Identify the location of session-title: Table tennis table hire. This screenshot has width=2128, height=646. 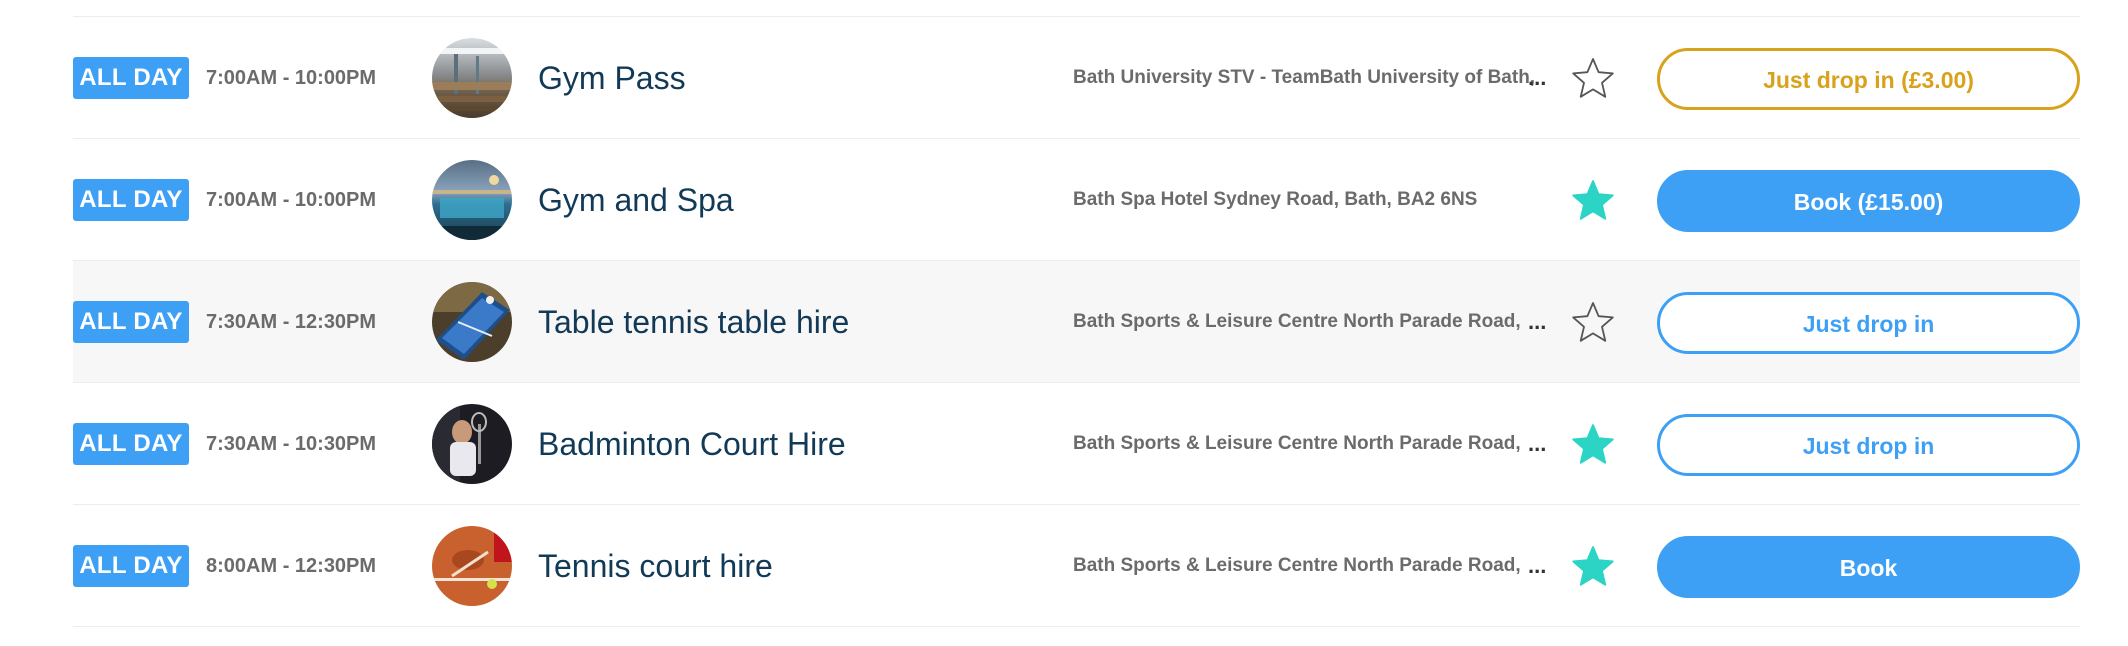
(693, 322).